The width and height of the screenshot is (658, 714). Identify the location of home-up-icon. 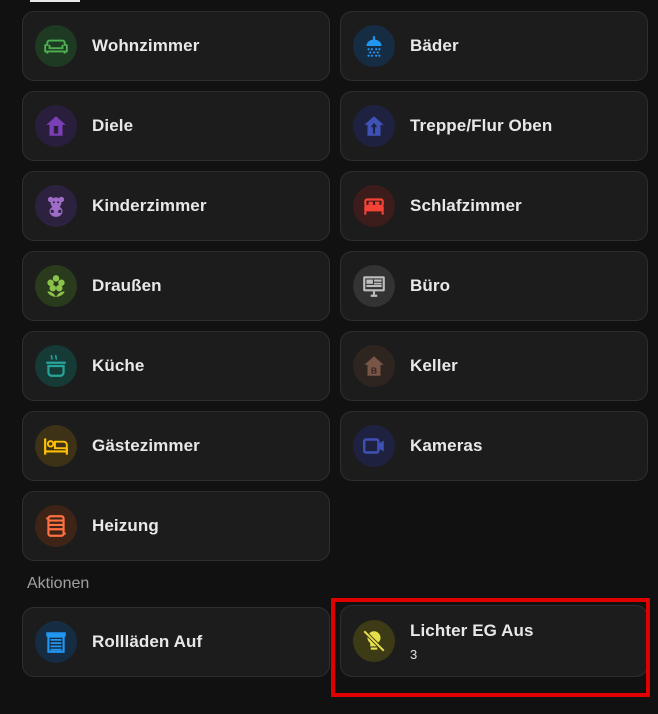
(374, 126).